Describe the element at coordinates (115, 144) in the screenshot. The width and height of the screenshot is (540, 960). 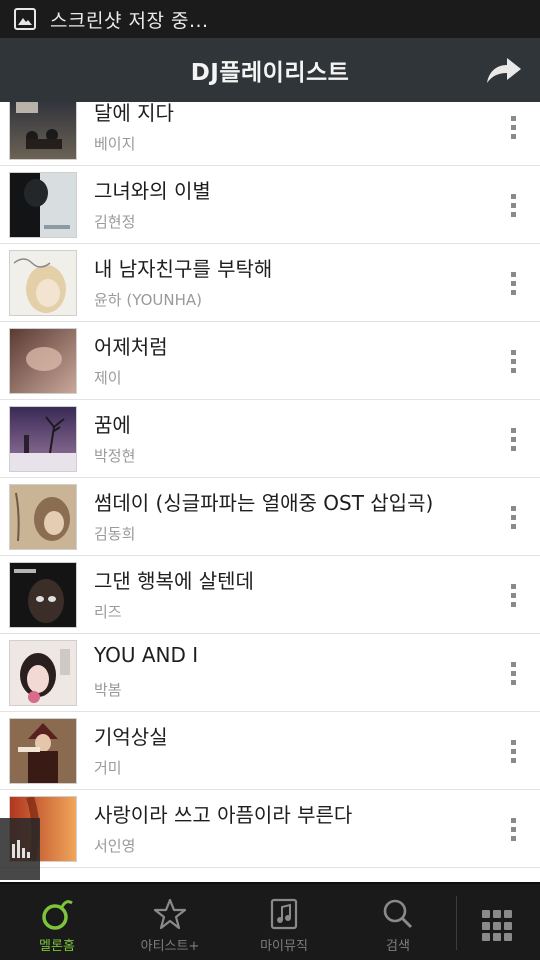
I see `song-artist: 베이지` at that location.